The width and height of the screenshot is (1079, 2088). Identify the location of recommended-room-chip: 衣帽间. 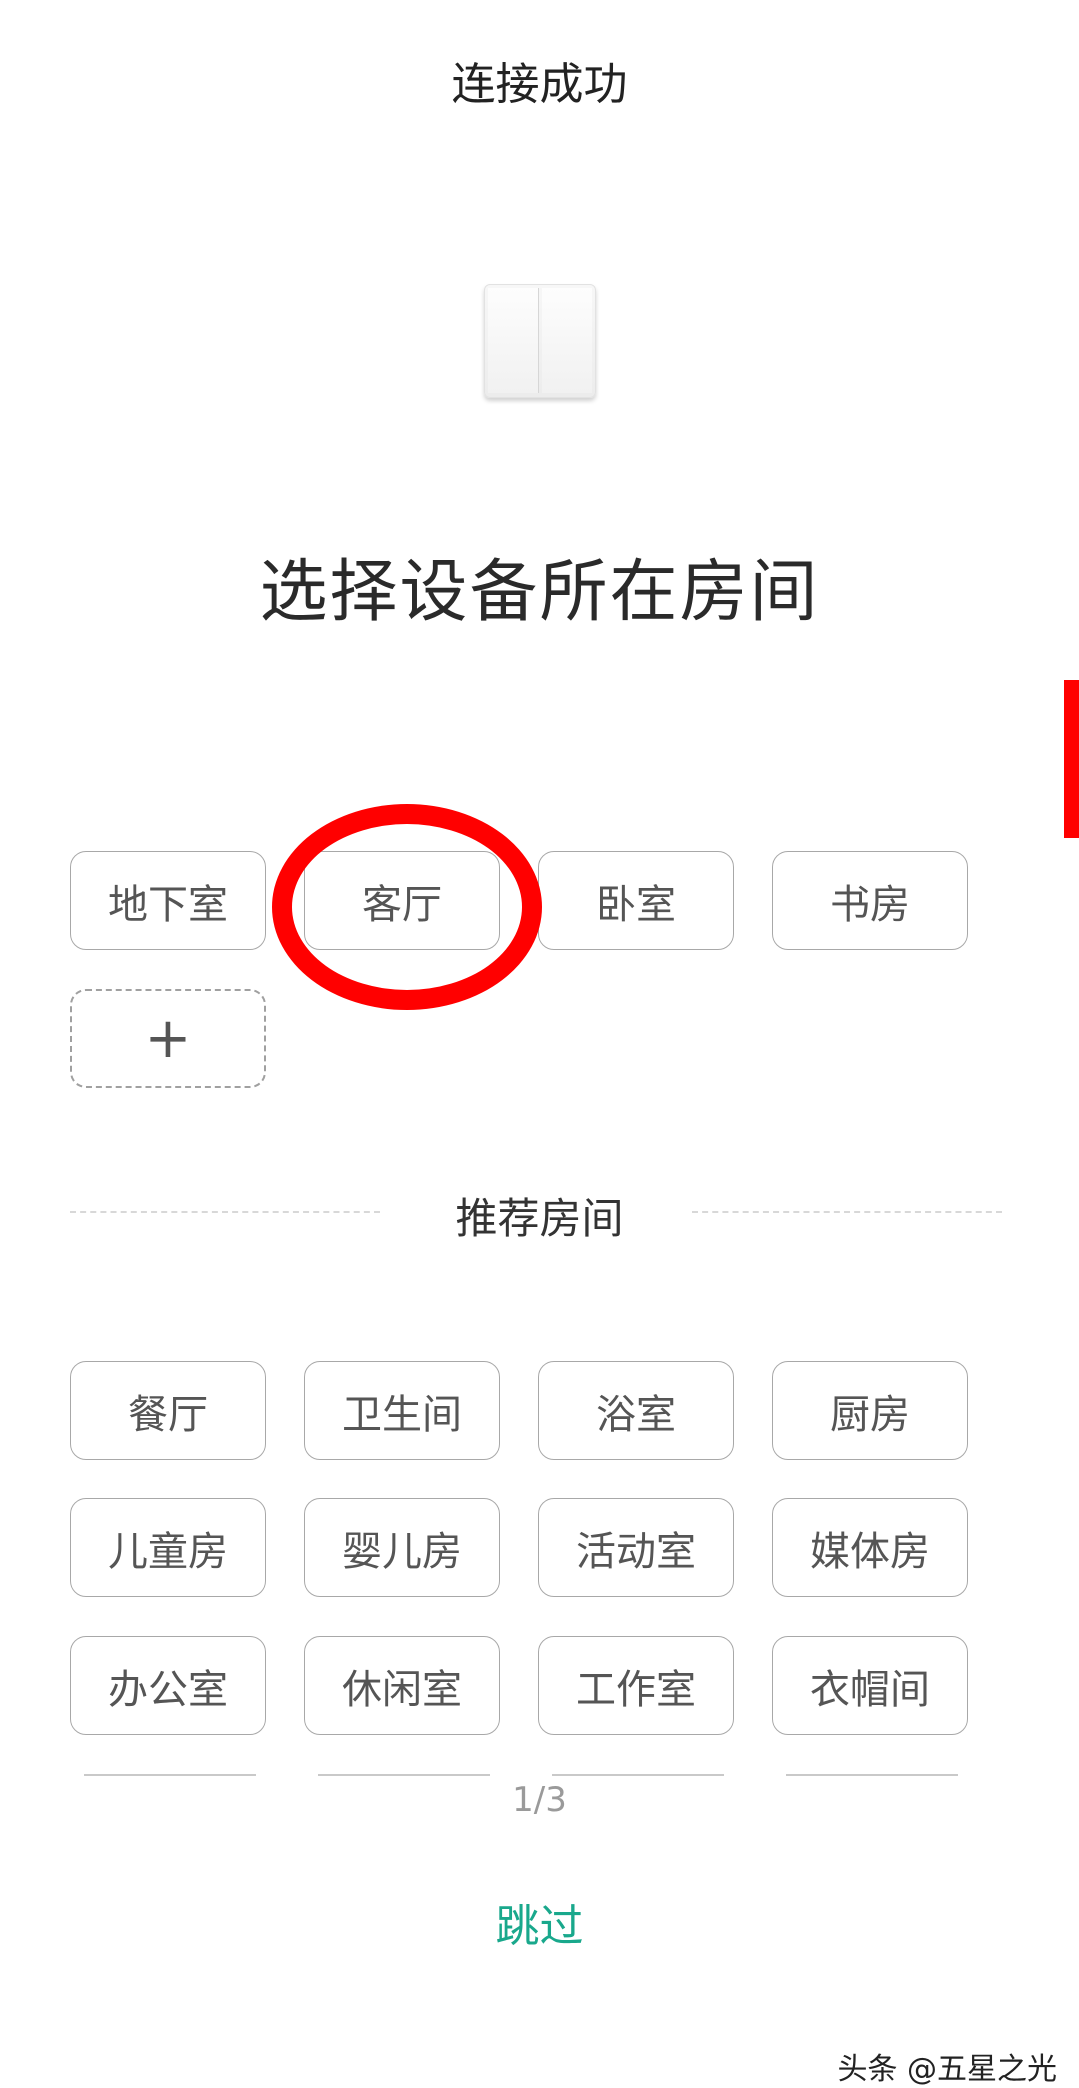
(870, 1685).